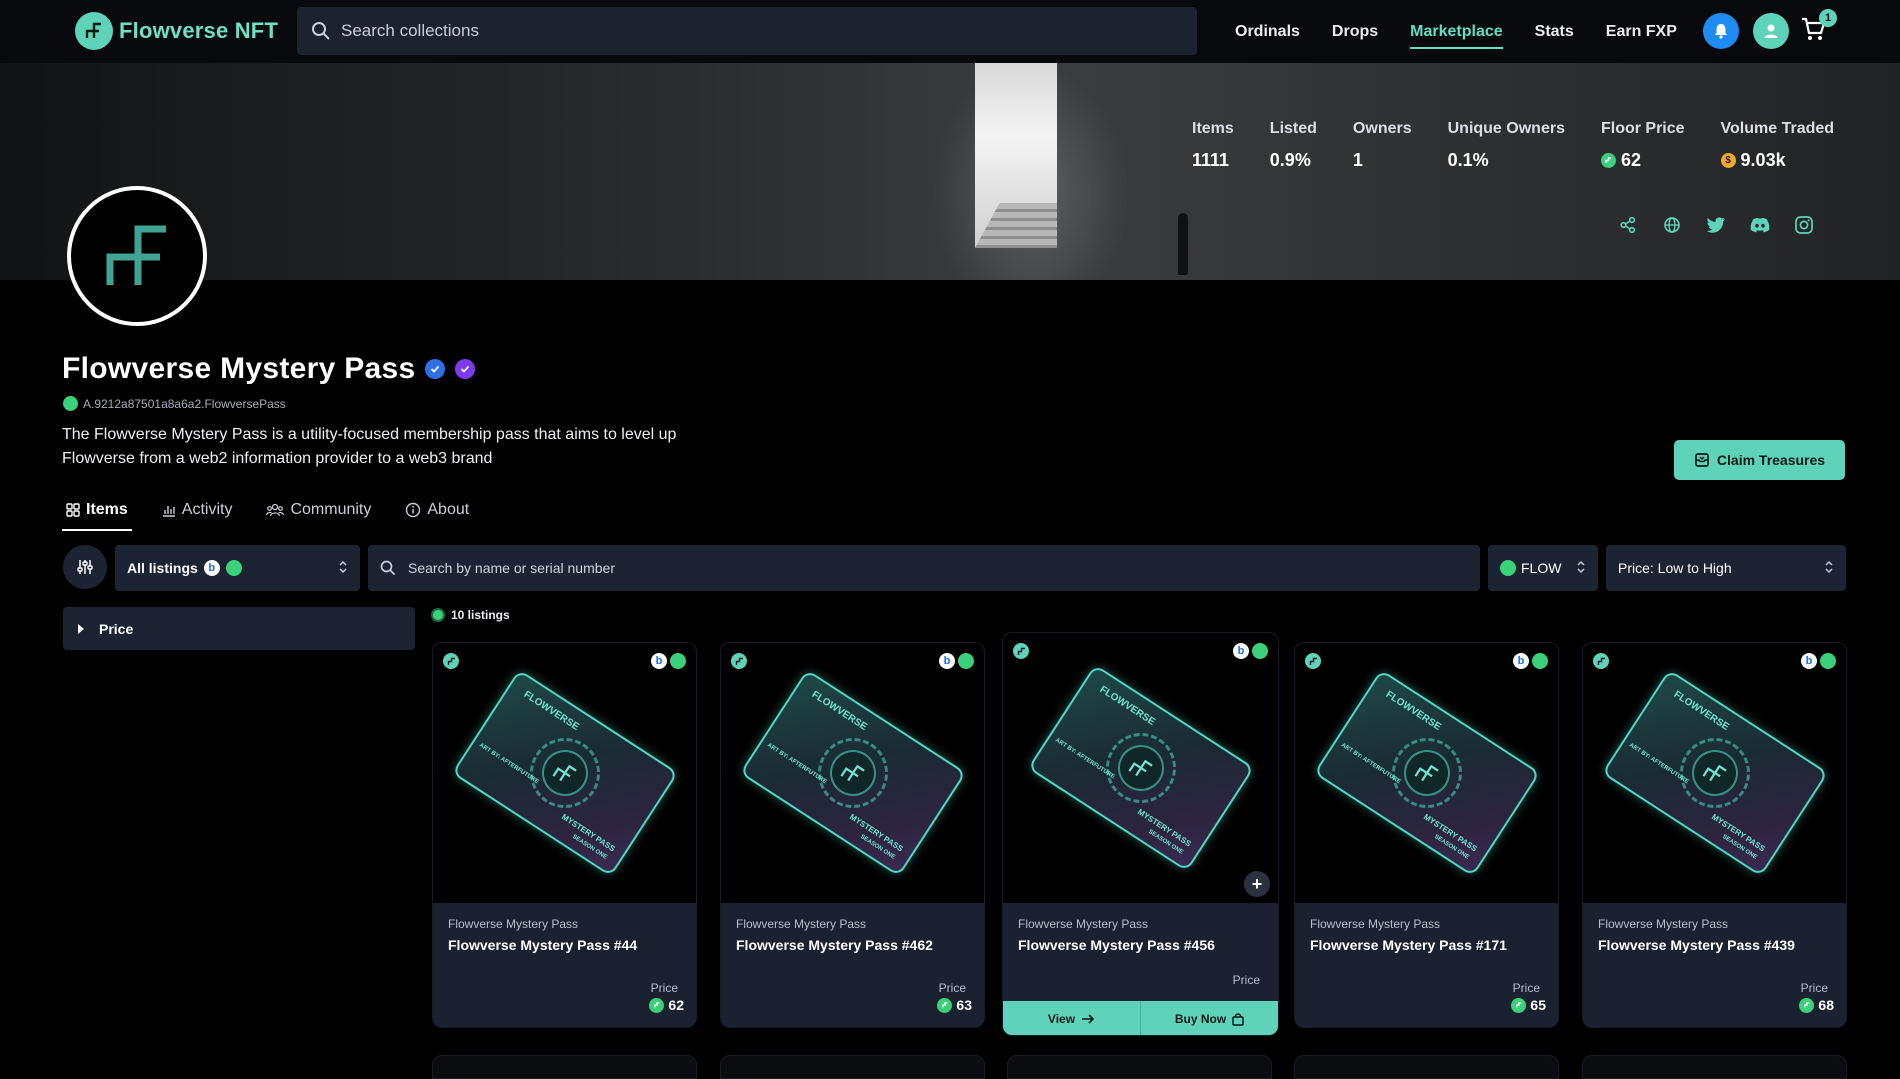  I want to click on bell-icon, so click(1721, 31).